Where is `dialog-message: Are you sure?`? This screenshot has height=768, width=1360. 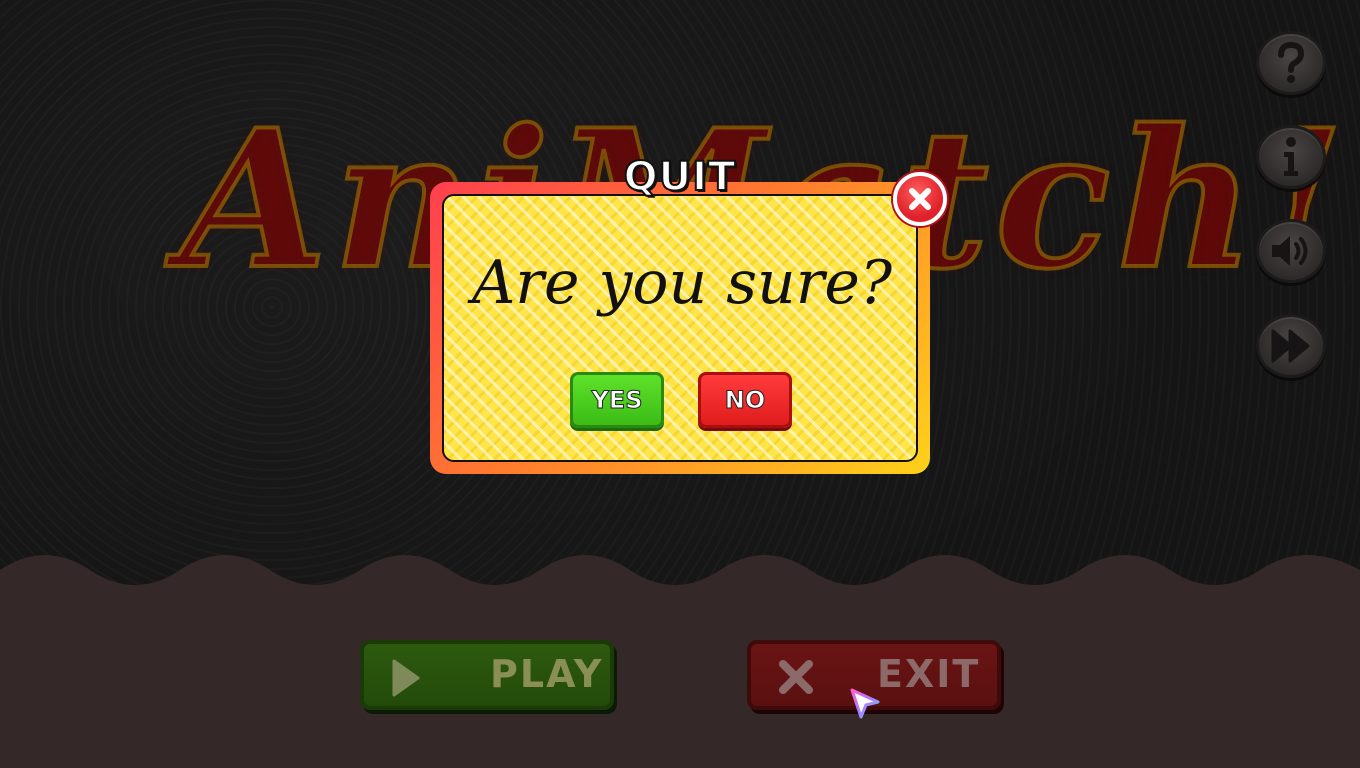 dialog-message: Are you sure? is located at coordinates (682, 283).